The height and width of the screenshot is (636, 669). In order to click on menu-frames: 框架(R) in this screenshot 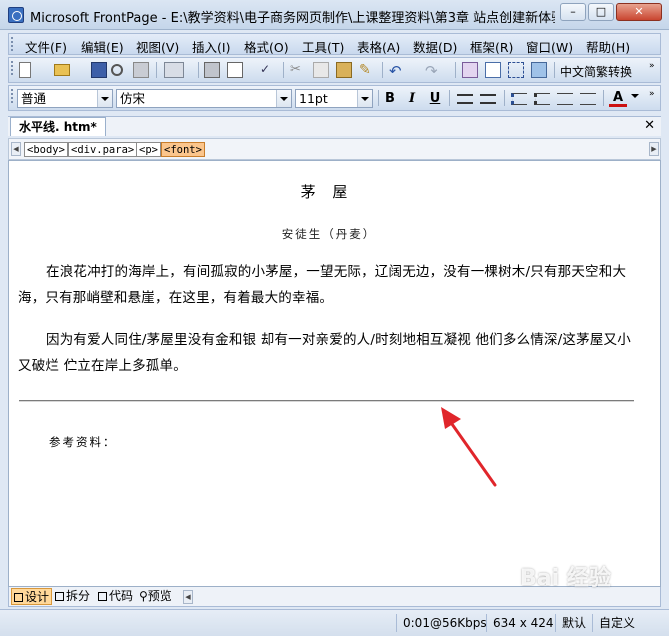, I will do `click(491, 46)`.